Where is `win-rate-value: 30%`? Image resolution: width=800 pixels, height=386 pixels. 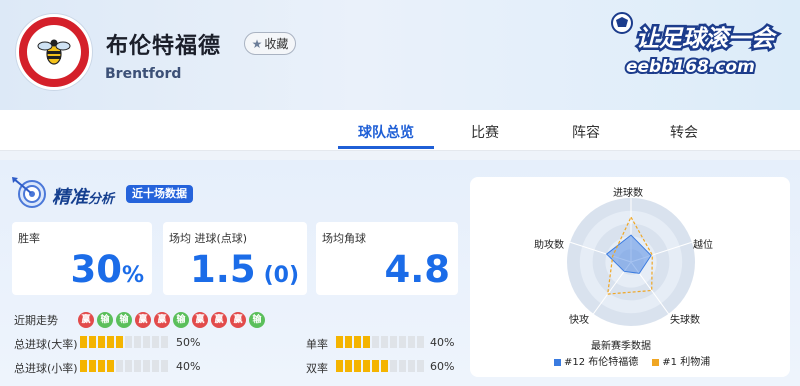
win-rate-value: 30% is located at coordinates (107, 269).